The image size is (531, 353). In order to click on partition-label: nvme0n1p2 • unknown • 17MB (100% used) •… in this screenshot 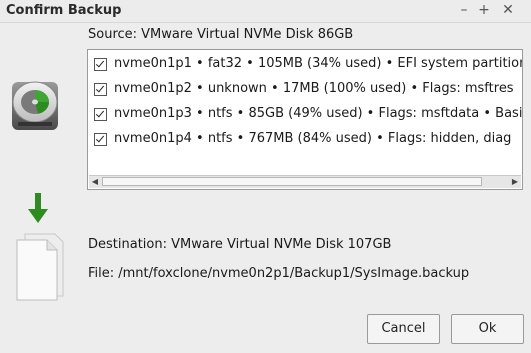, I will do `click(314, 88)`.